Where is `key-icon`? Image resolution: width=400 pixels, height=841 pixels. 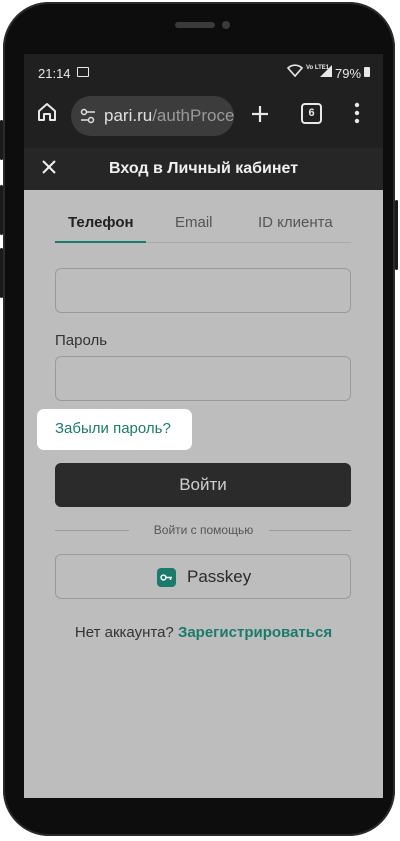
key-icon is located at coordinates (166, 577).